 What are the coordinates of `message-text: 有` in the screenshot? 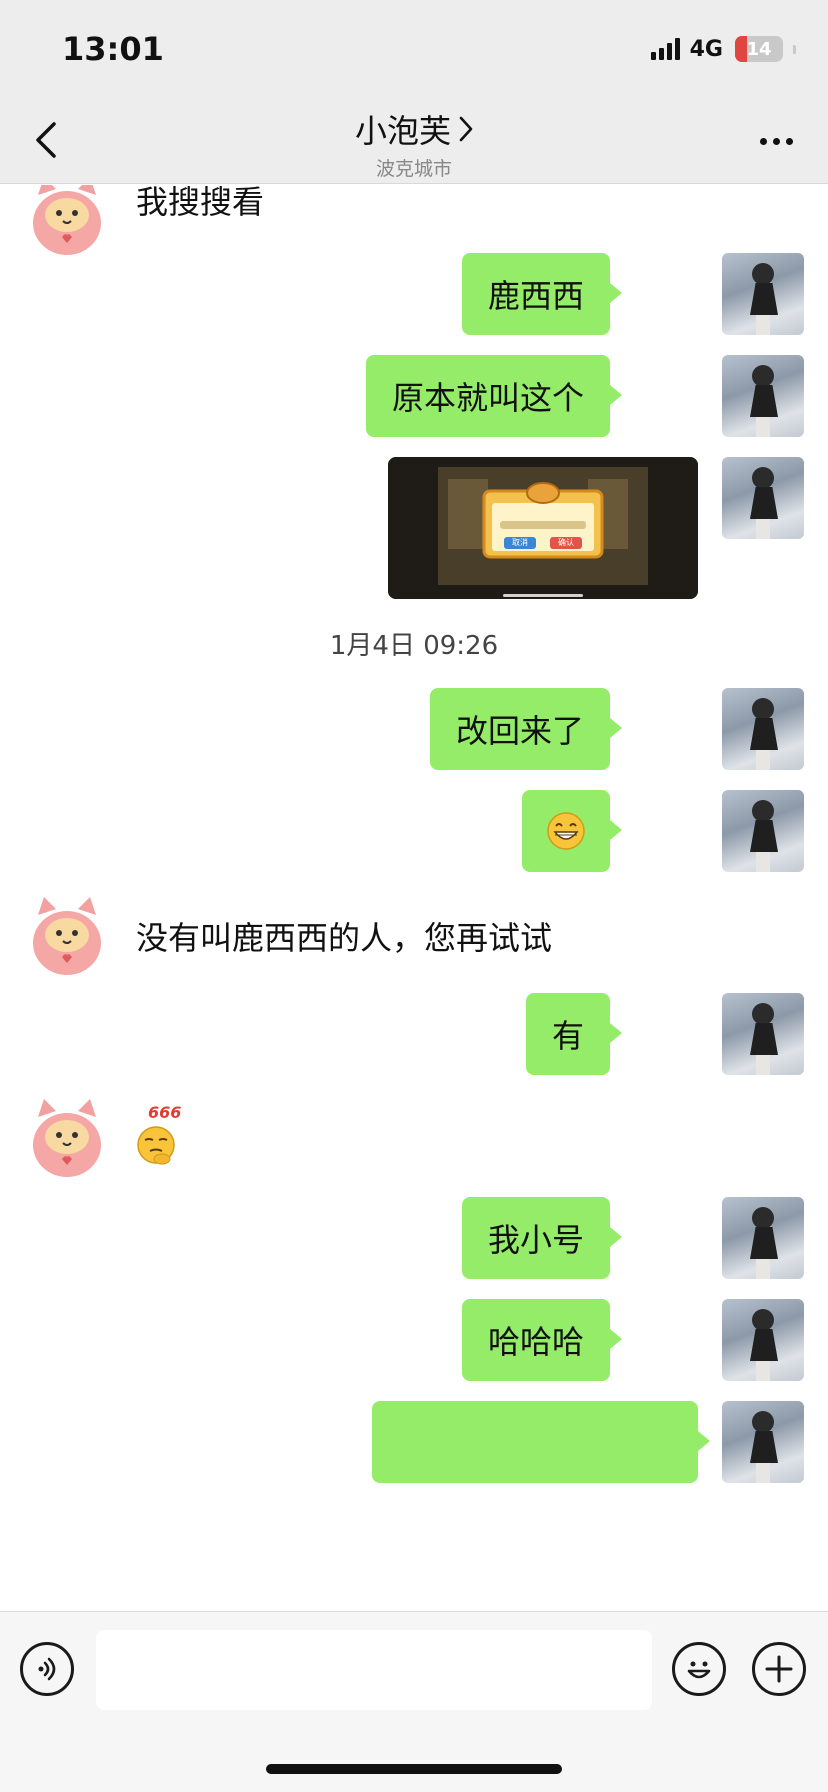 It's located at (567, 1036).